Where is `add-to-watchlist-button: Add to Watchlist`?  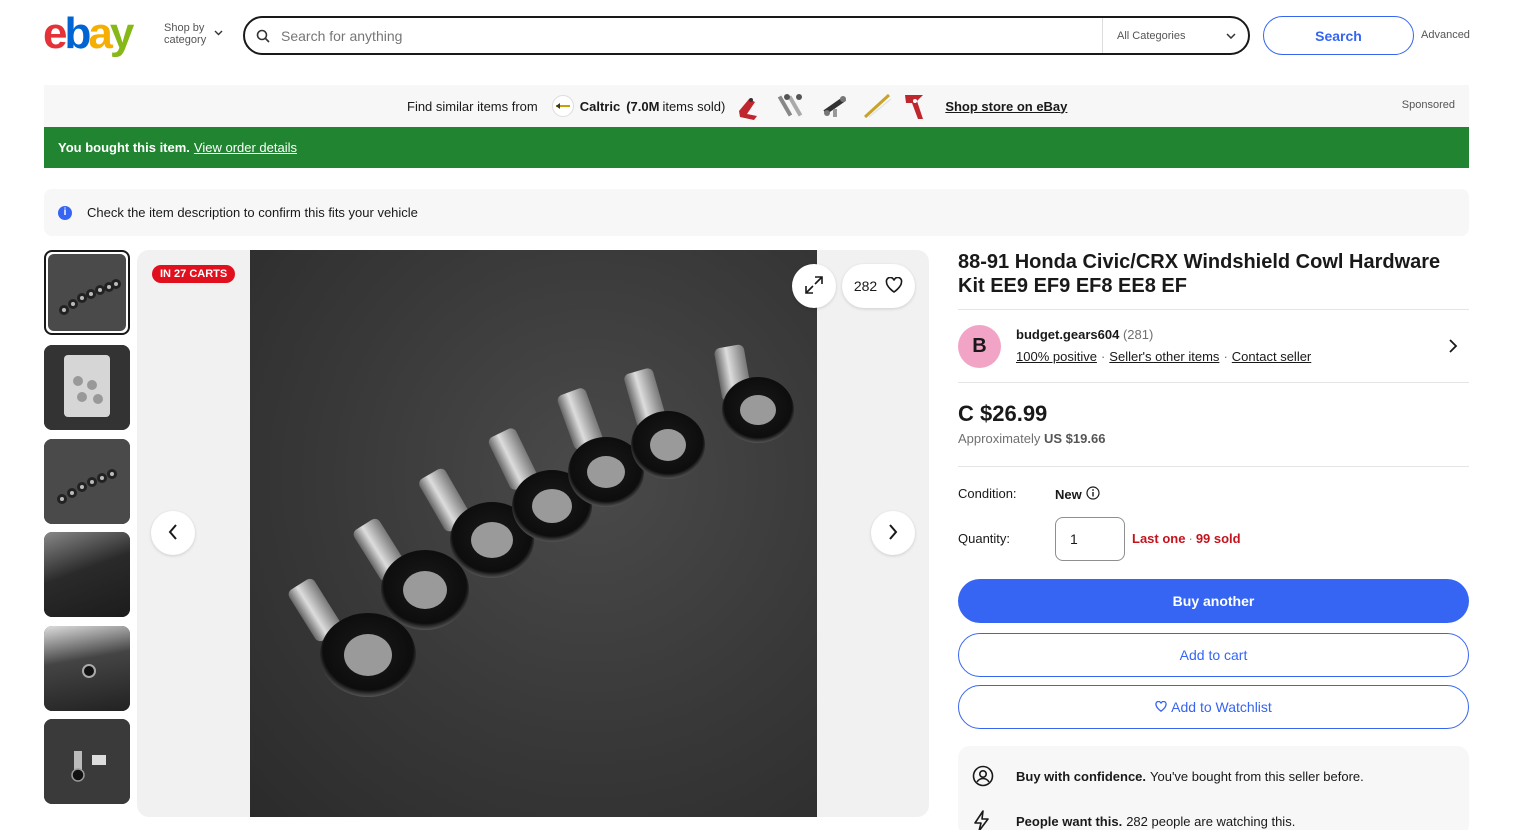 add-to-watchlist-button: Add to Watchlist is located at coordinates (1213, 707).